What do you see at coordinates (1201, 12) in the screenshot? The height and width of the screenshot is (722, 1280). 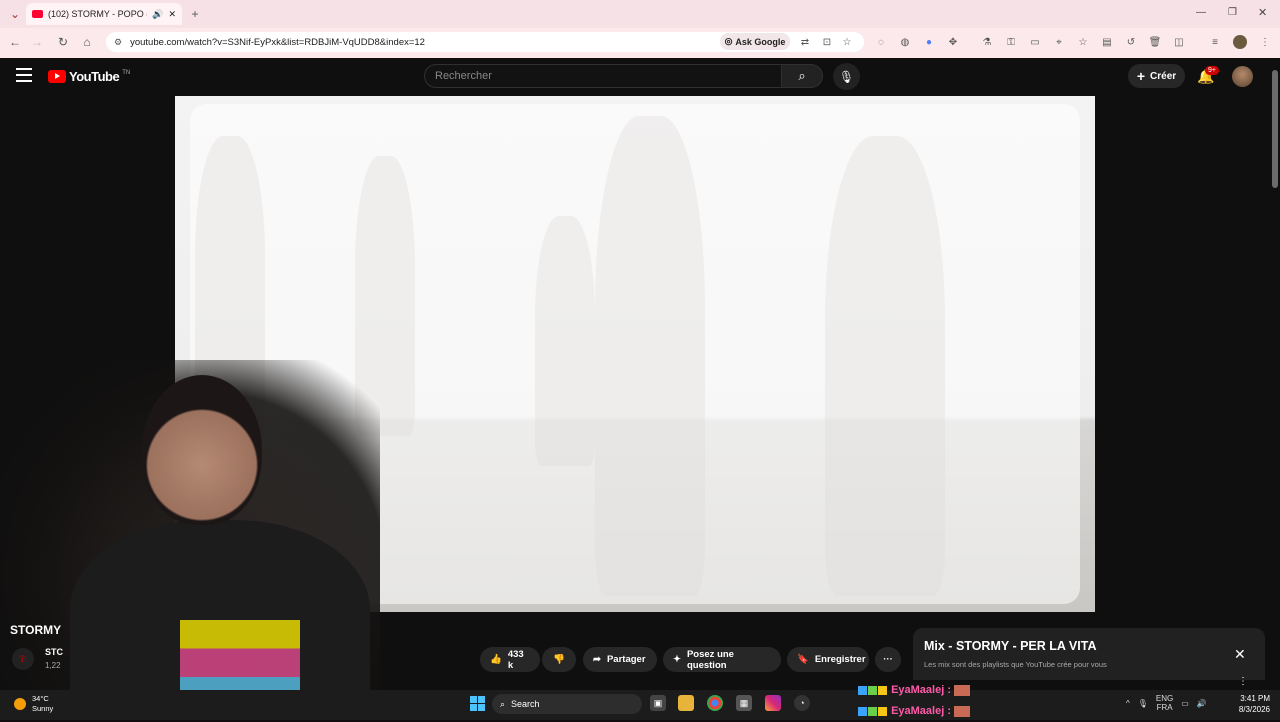 I see `minimize-window-button: —` at bounding box center [1201, 12].